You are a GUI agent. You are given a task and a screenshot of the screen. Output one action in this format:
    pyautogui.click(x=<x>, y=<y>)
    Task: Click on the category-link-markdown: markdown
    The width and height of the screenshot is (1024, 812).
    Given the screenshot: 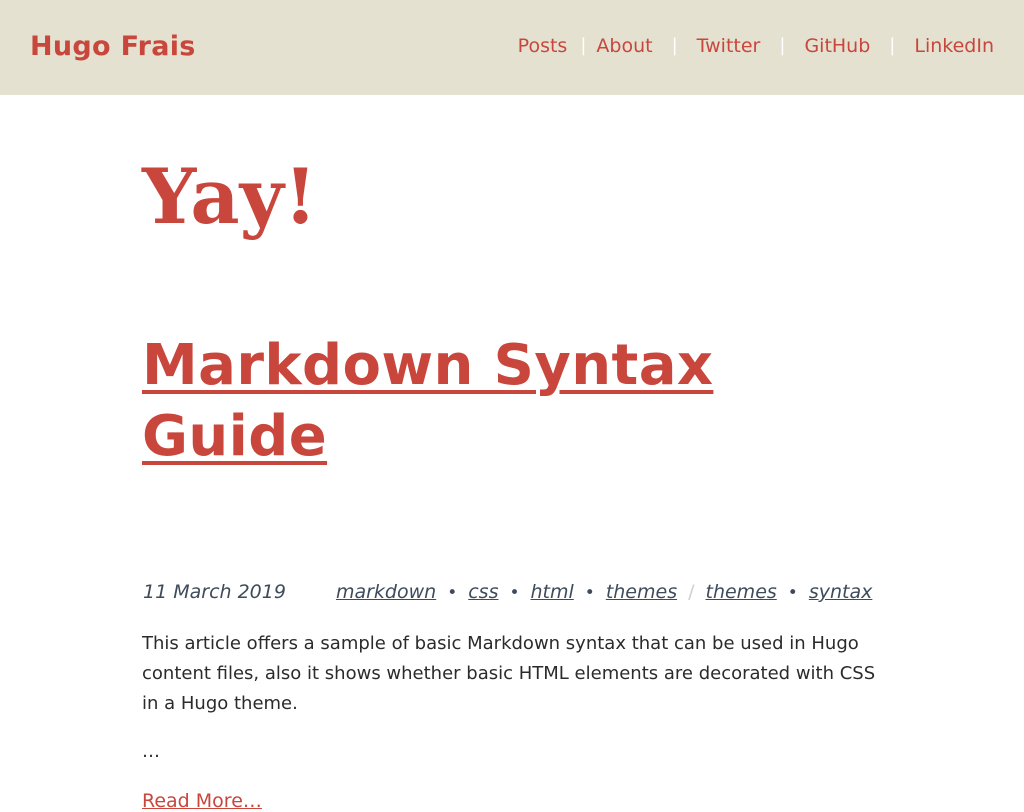 What is the action you would take?
    pyautogui.click(x=386, y=592)
    